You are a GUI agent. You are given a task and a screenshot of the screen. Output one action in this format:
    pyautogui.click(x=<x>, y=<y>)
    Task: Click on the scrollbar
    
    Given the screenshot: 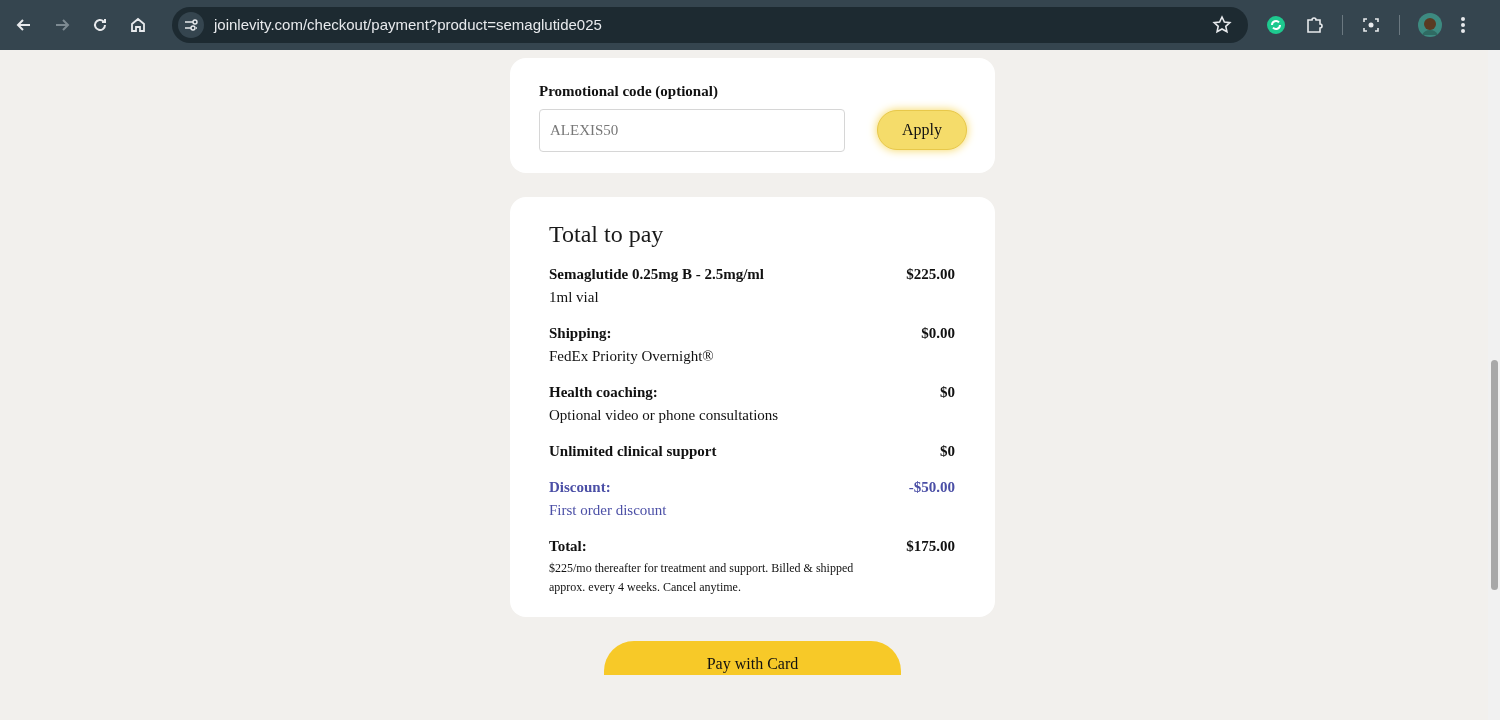 What is the action you would take?
    pyautogui.click(x=1494, y=385)
    